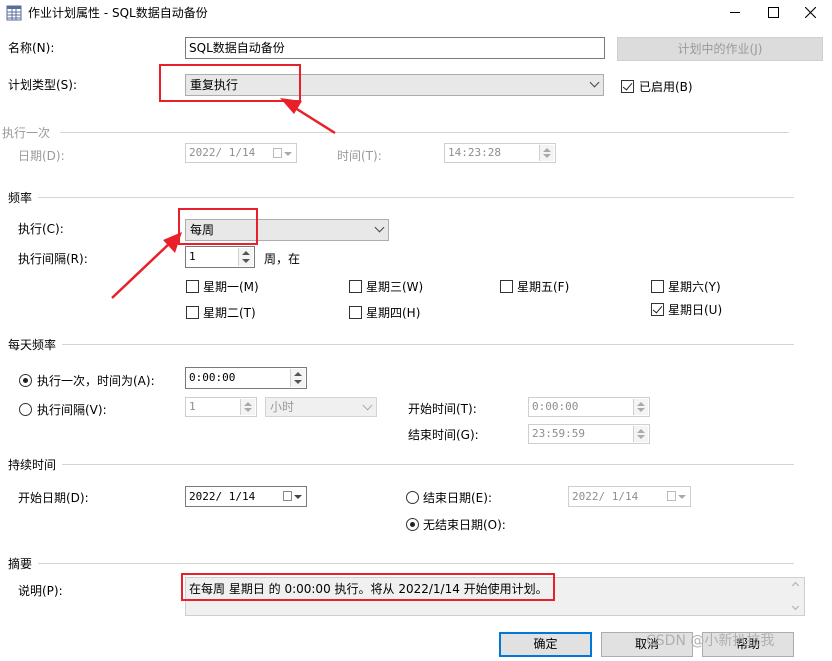 This screenshot has height=661, width=832. Describe the element at coordinates (457, 498) in the screenshot. I see `end-date-label: 结束日期(E):` at that location.